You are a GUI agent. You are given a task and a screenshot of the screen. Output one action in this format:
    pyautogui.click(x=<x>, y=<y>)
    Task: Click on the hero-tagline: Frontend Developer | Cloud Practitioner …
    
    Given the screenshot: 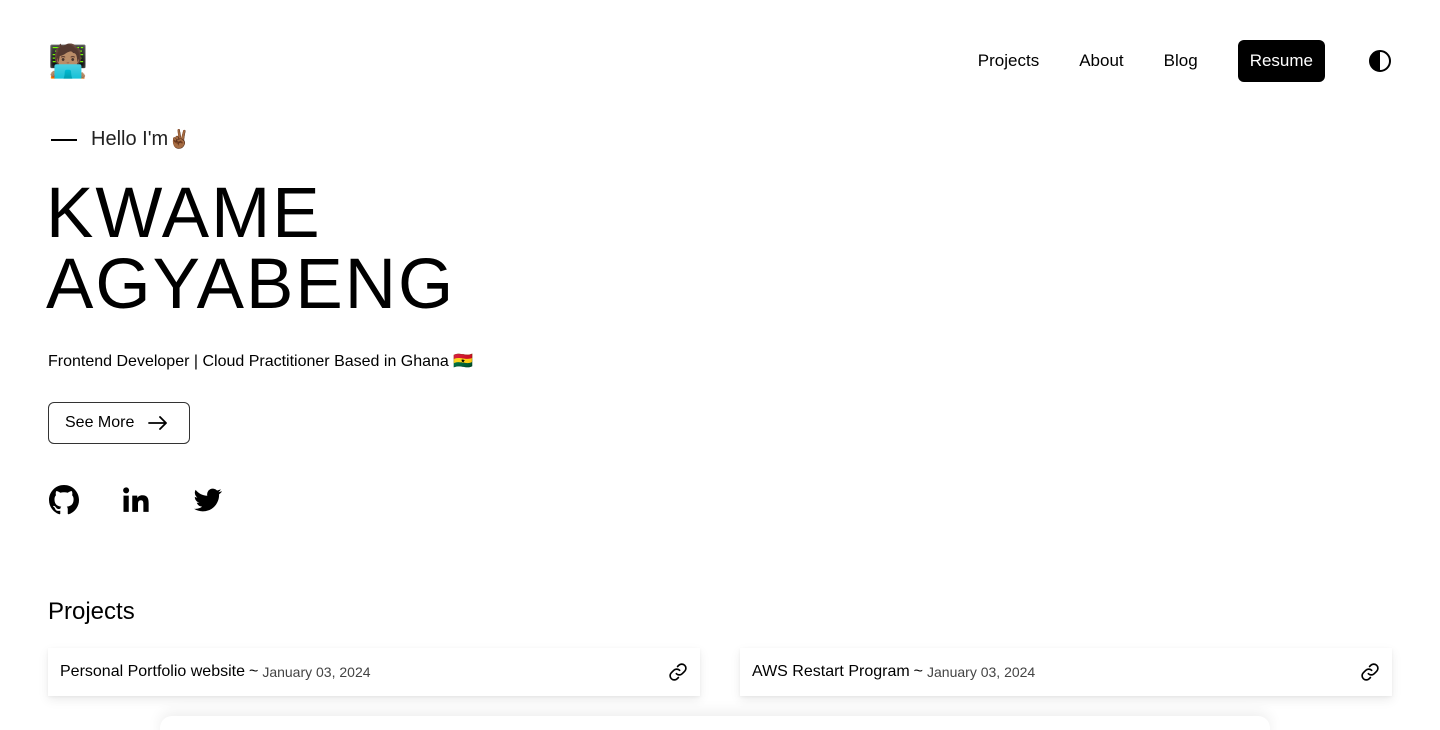 What is the action you would take?
    pyautogui.click(x=261, y=361)
    